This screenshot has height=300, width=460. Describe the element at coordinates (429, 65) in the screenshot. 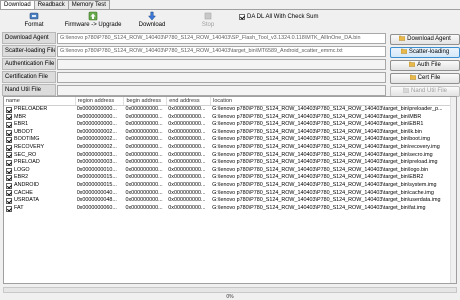

I see `auth-file-button-label: Auth File` at that location.